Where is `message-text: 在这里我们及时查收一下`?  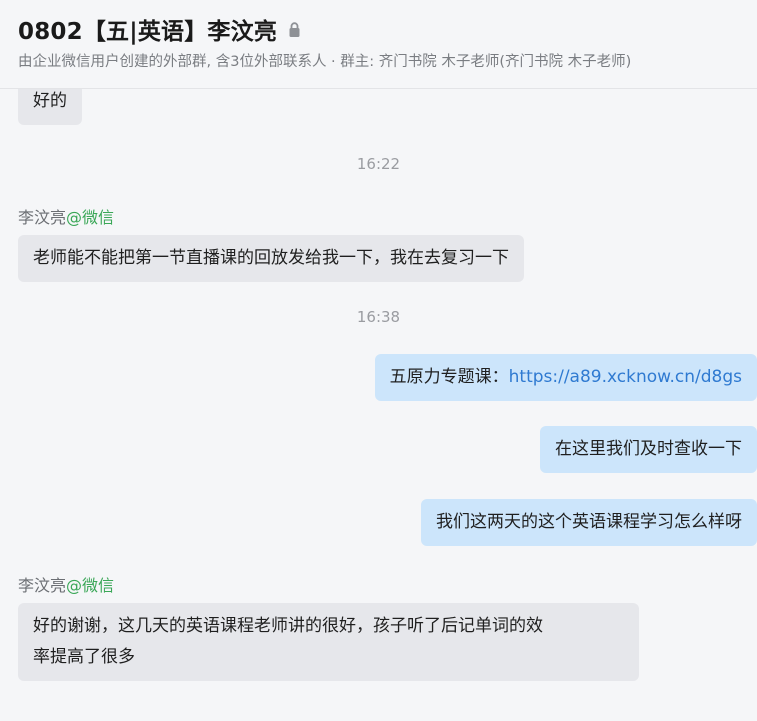
message-text: 在这里我们及时查收一下 is located at coordinates (648, 449).